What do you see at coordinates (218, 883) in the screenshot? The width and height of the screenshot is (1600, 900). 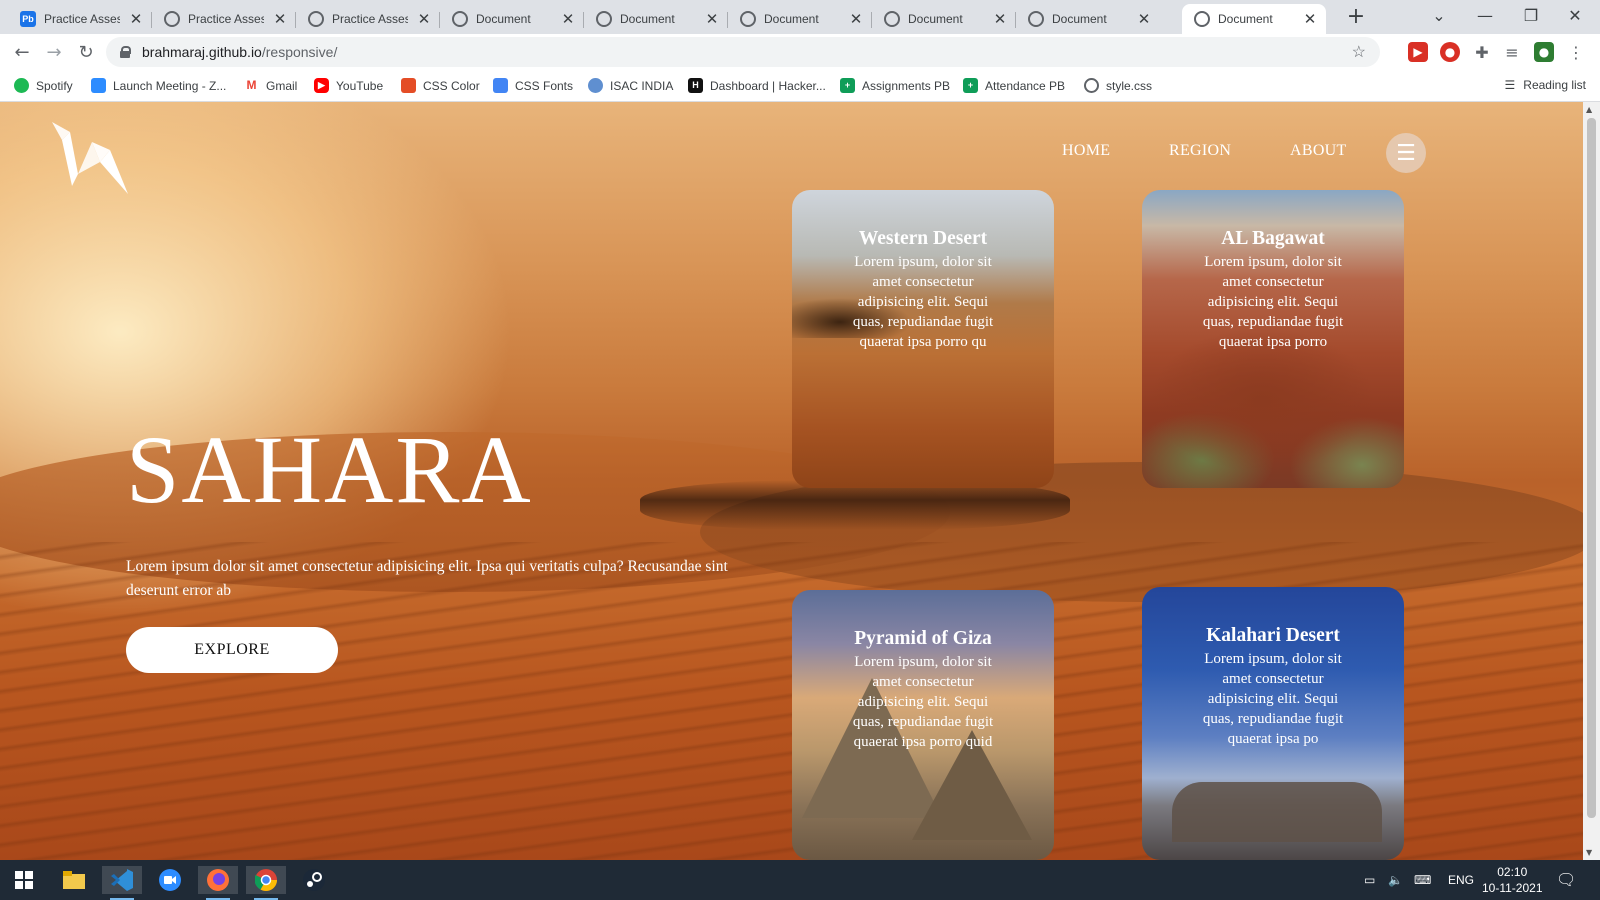 I see `firefox-icon` at bounding box center [218, 883].